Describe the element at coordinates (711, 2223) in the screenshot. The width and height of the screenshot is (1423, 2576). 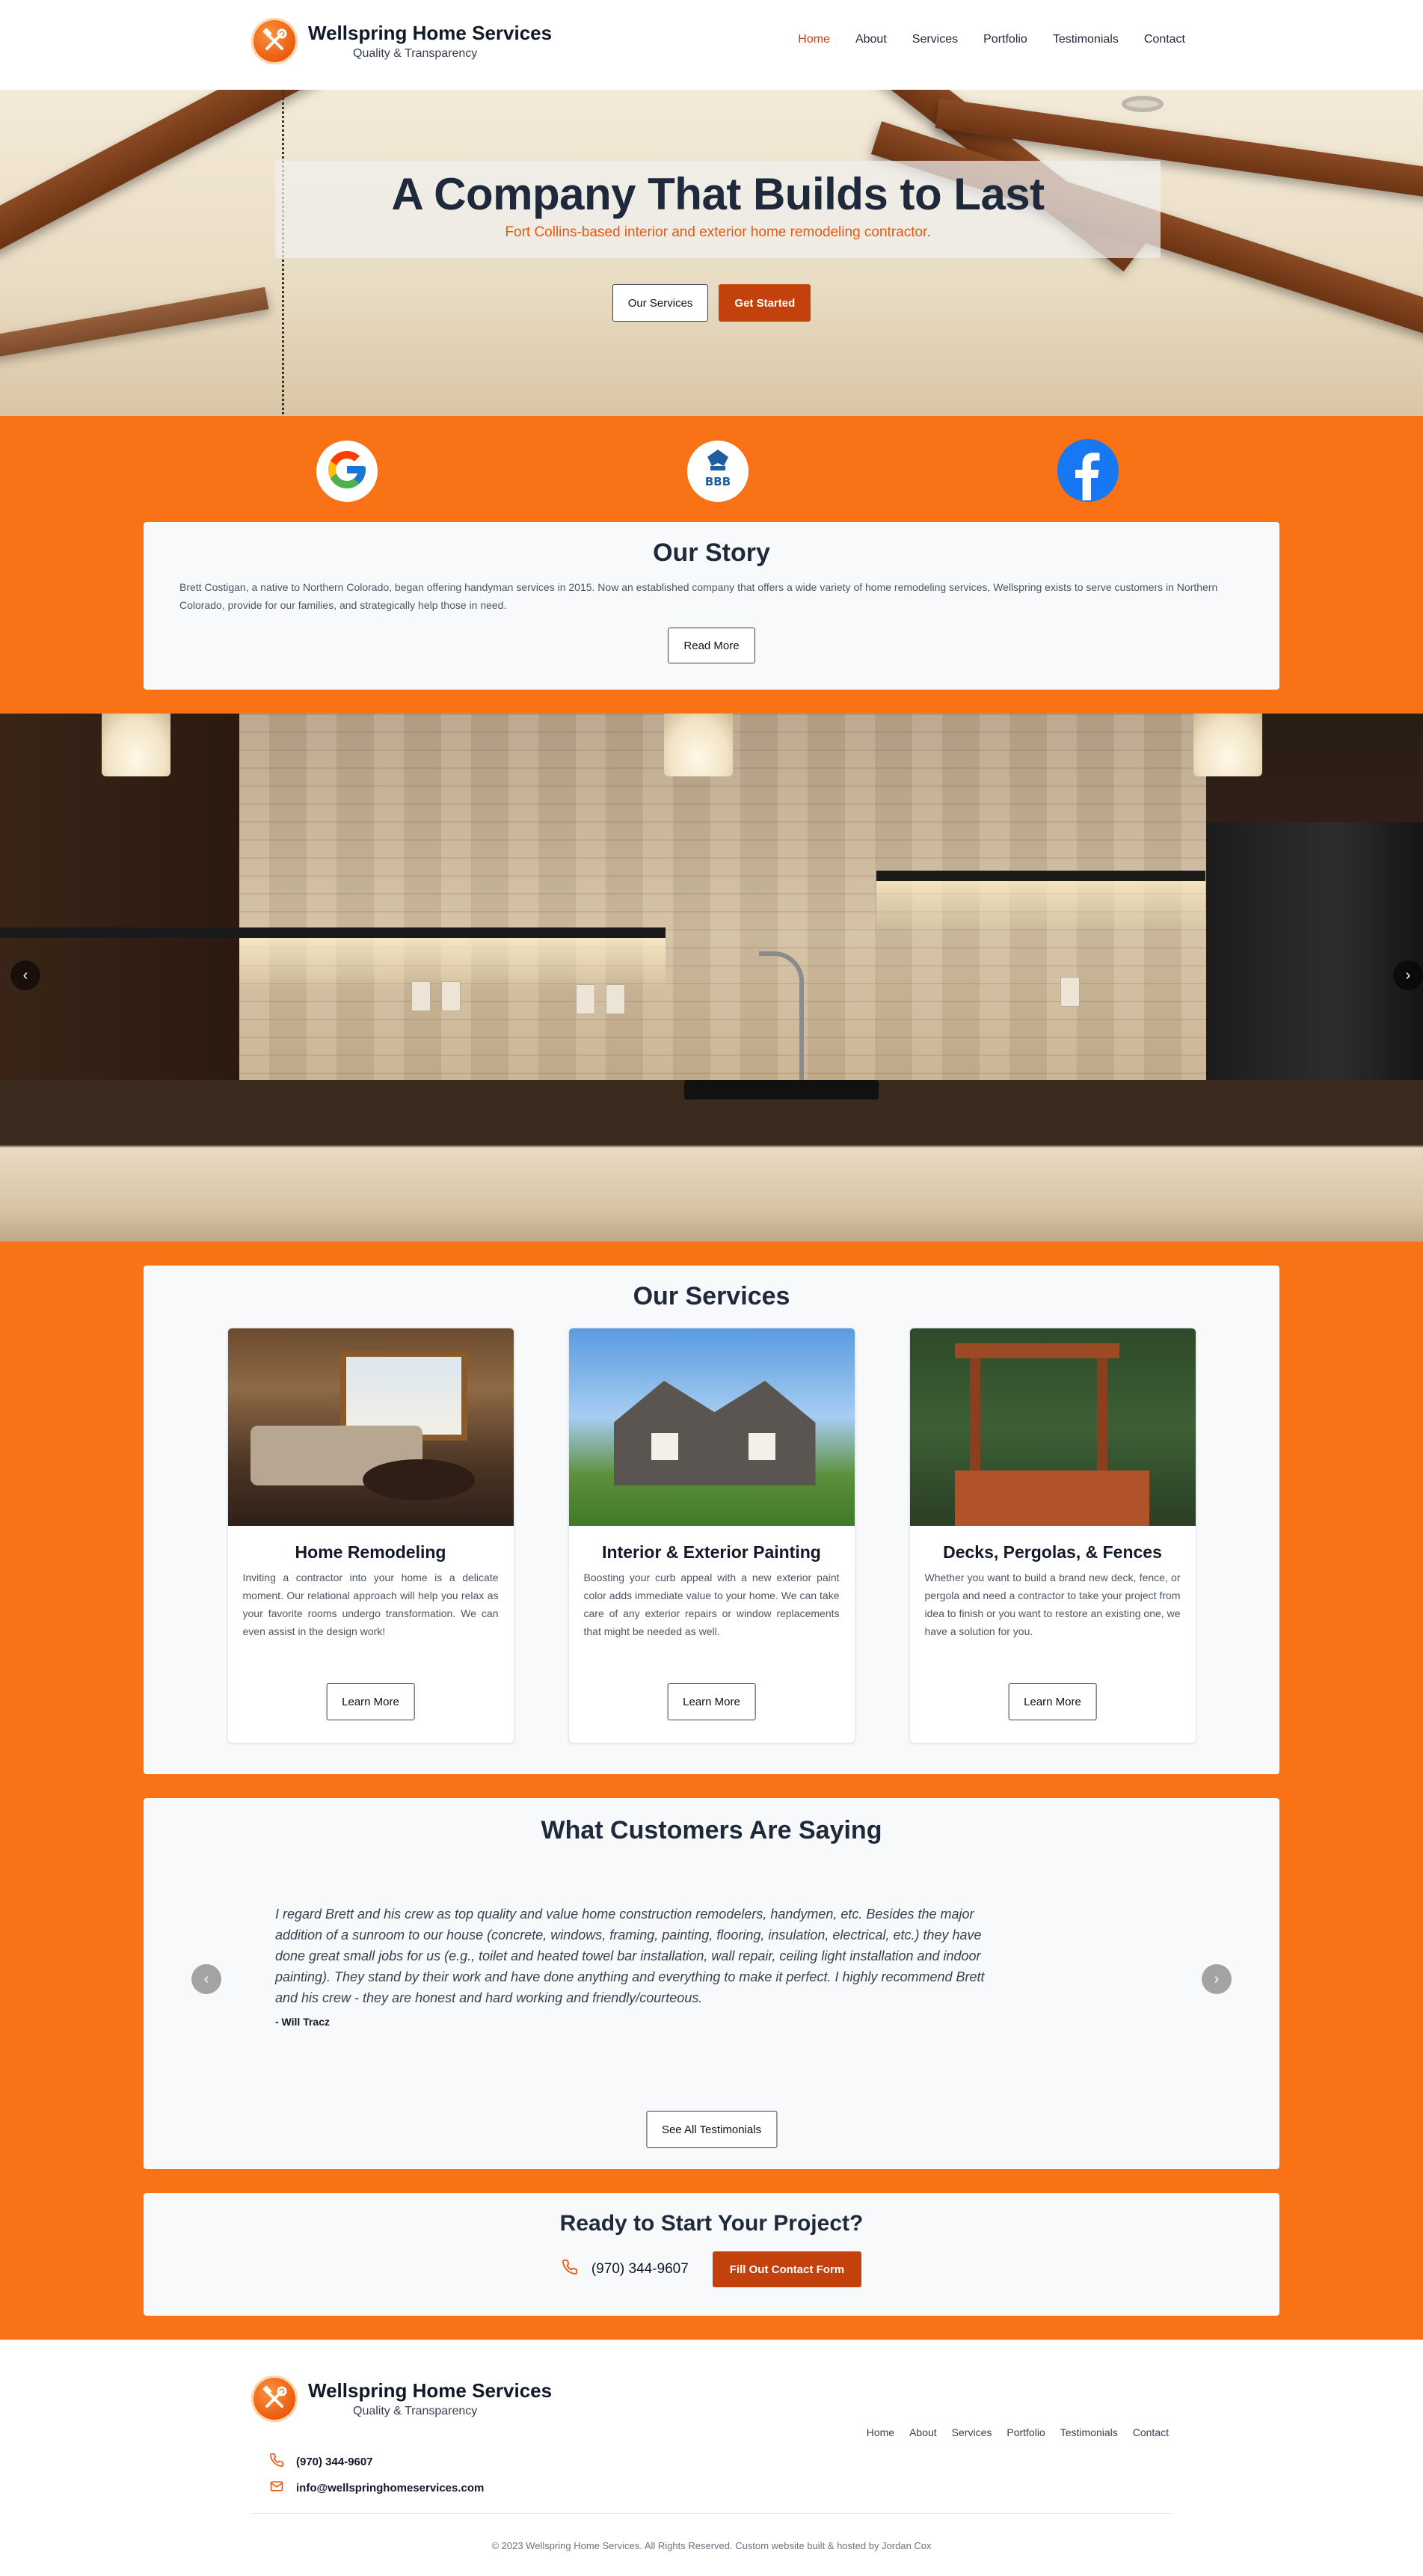
I see `cta-title: Ready to Start Your Project?` at that location.